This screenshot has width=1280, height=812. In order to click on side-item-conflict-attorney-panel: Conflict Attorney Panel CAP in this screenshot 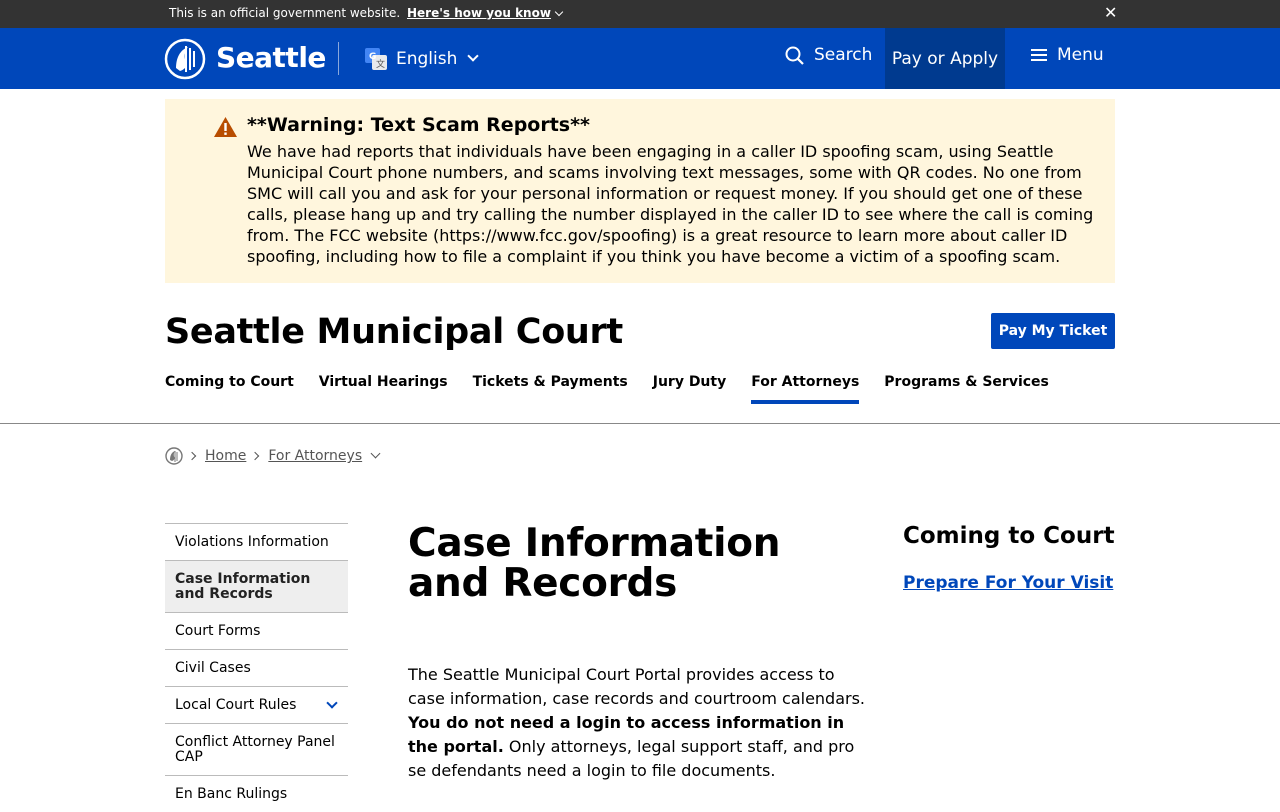, I will do `click(256, 749)`.